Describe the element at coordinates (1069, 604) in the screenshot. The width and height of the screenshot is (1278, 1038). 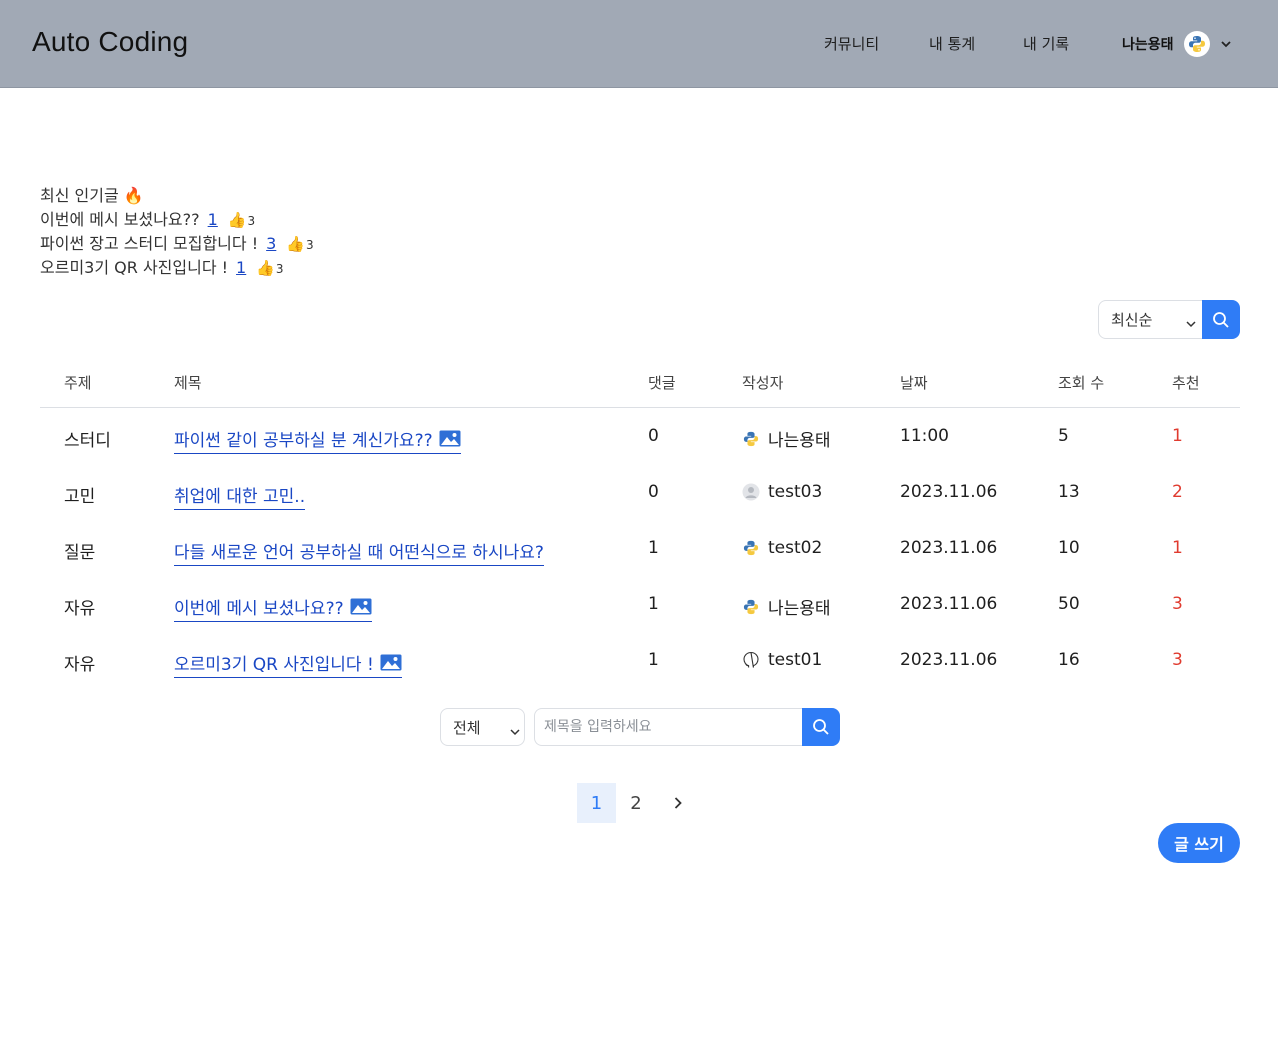
I see `row-views: 50` at that location.